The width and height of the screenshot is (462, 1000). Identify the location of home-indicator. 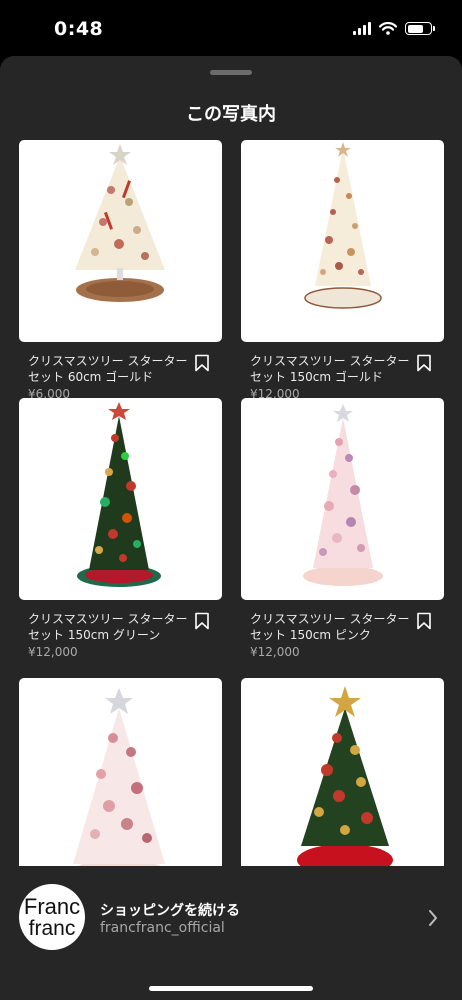
(231, 988).